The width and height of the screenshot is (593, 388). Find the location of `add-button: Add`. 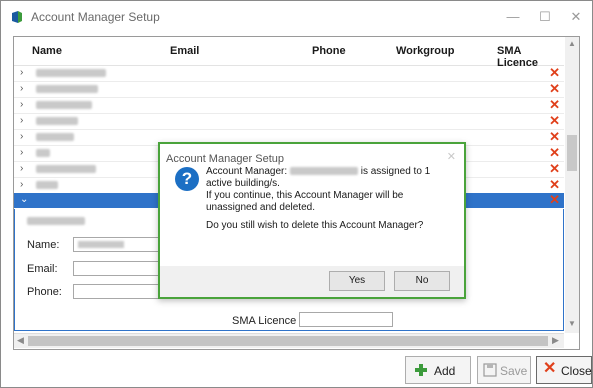

add-button: Add is located at coordinates (438, 370).